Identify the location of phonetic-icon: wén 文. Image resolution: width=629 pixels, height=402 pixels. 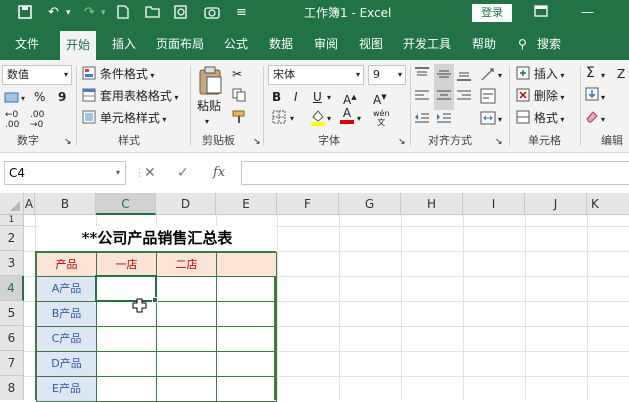
(381, 118).